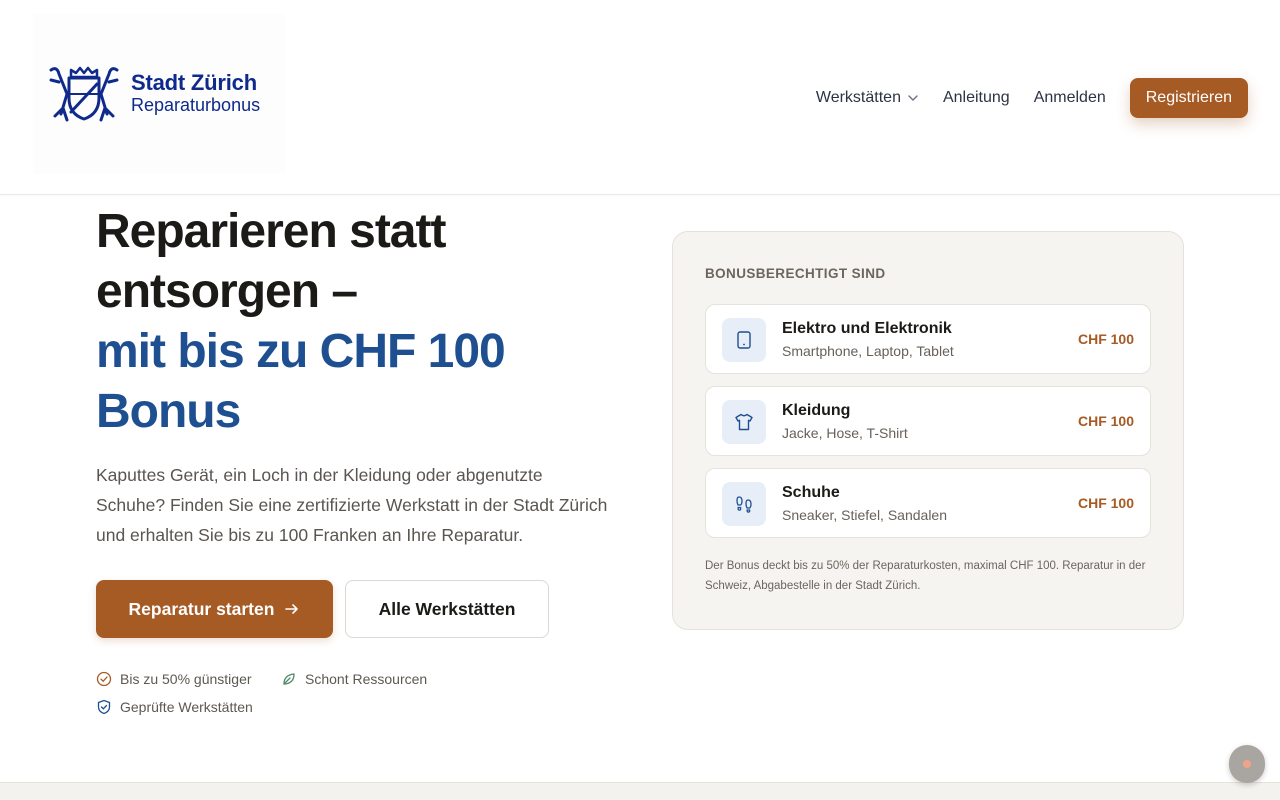 This screenshot has width=1280, height=800. I want to click on register-button: Registrieren, so click(1188, 98).